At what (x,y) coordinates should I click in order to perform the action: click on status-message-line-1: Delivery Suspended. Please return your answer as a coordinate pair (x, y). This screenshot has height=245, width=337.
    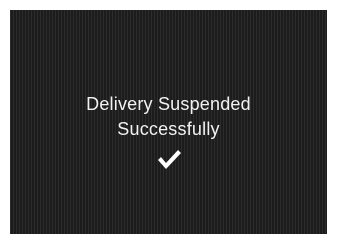
    Looking at the image, I should click on (168, 104).